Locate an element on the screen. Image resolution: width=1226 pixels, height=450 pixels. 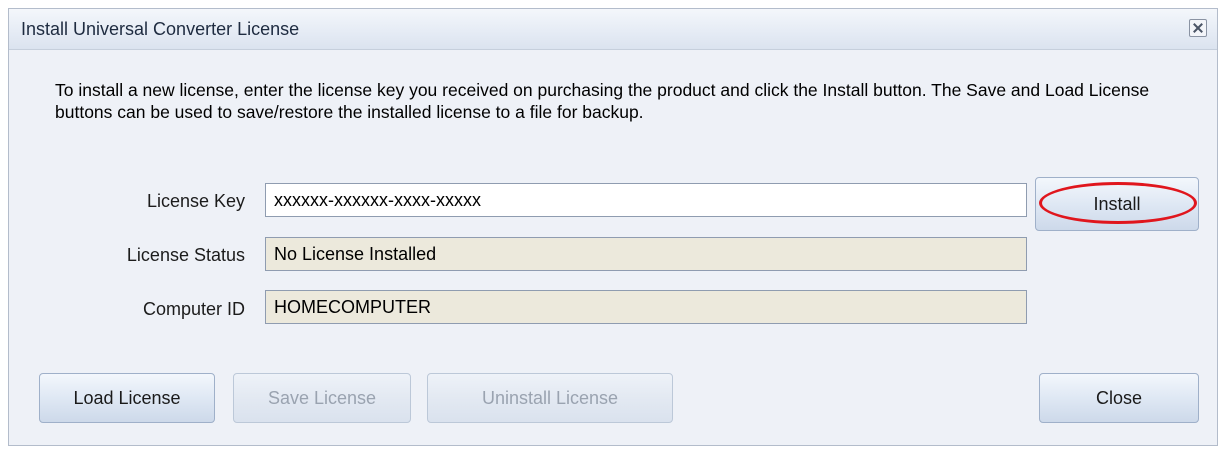
close-button: Close is located at coordinates (1119, 398).